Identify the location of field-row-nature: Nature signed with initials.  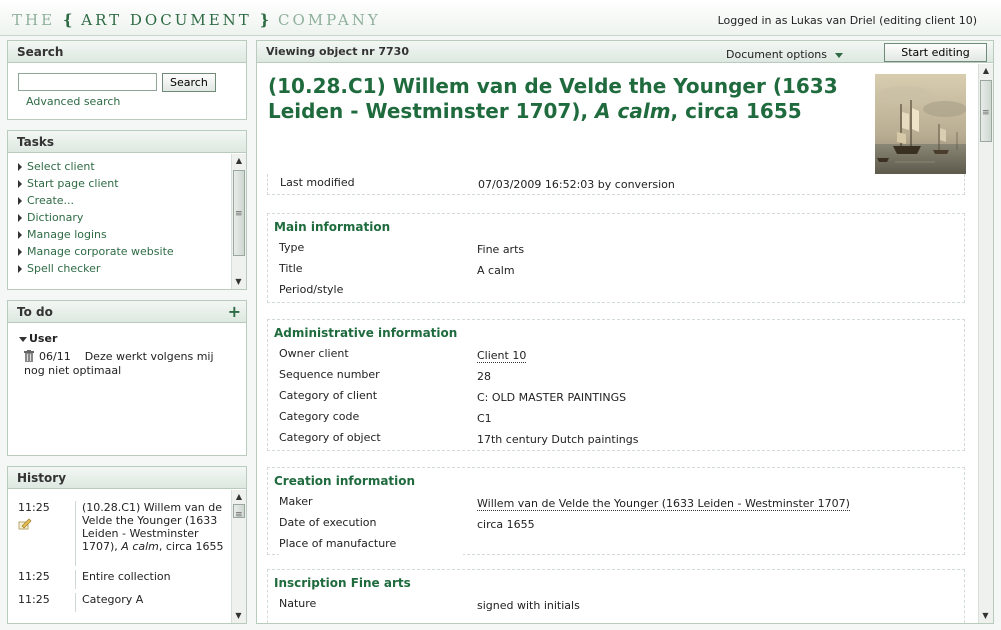
(616, 604).